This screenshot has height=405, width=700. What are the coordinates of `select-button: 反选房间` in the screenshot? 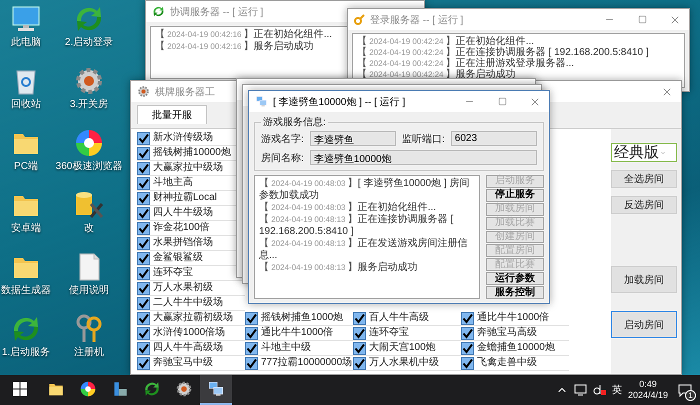 It's located at (644, 205).